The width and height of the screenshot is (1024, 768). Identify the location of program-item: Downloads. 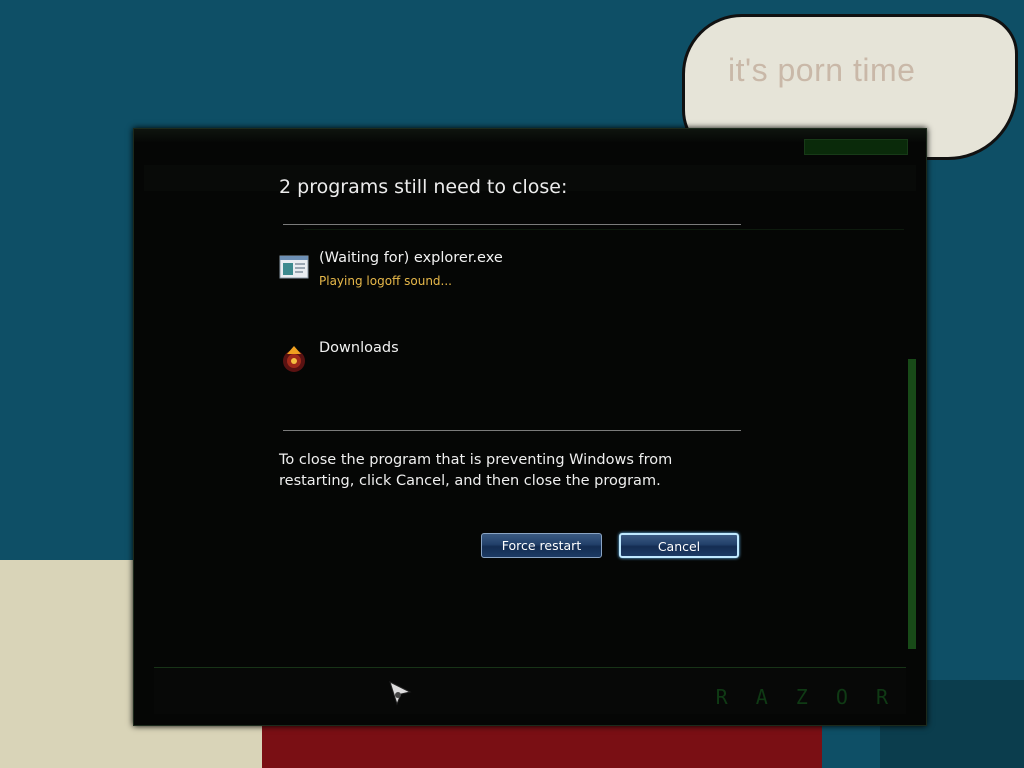
(519, 363).